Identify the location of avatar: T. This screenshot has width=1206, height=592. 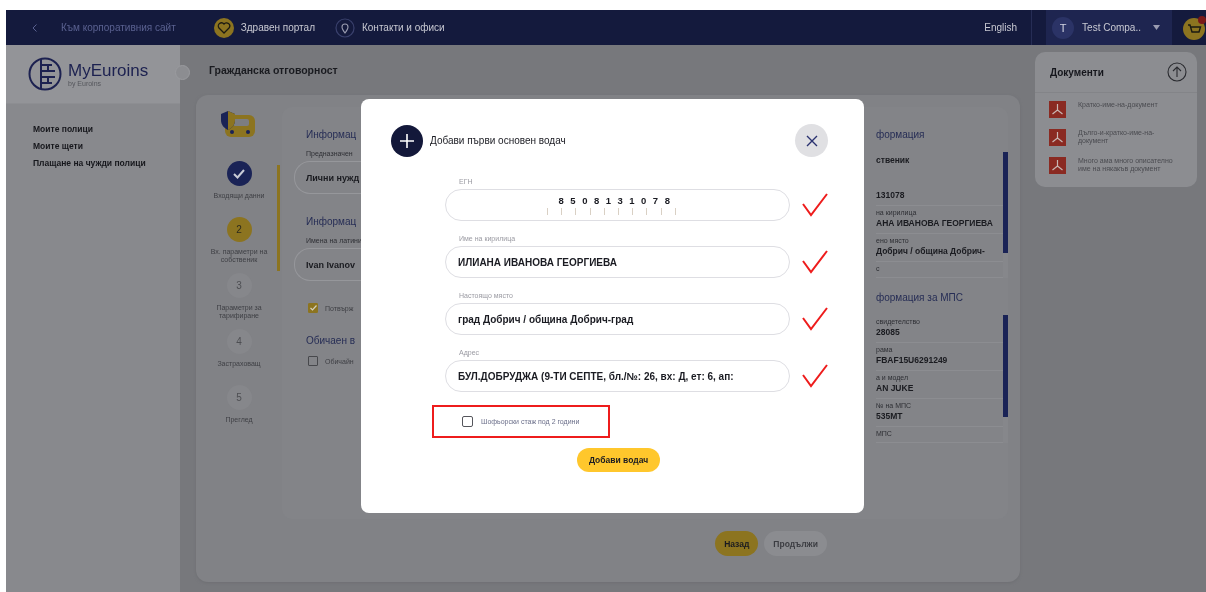
(1063, 27).